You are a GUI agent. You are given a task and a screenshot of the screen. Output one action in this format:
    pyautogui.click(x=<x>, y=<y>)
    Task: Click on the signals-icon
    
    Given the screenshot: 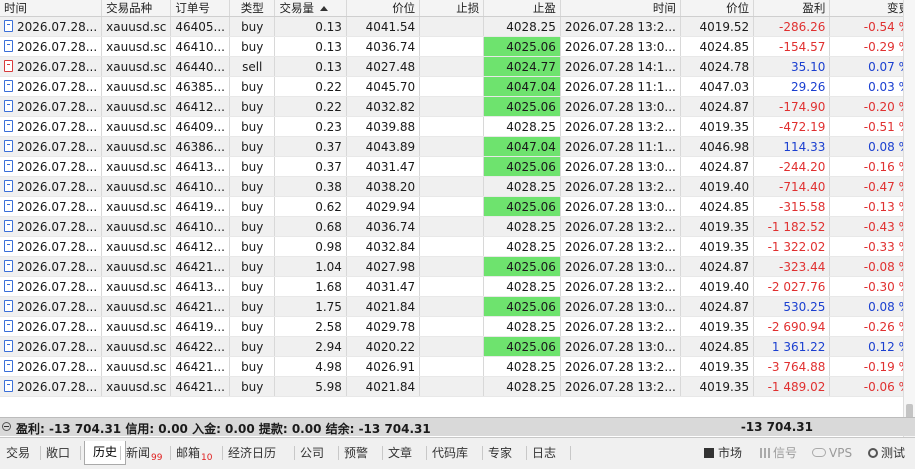 What is the action you would take?
    pyautogui.click(x=765, y=453)
    